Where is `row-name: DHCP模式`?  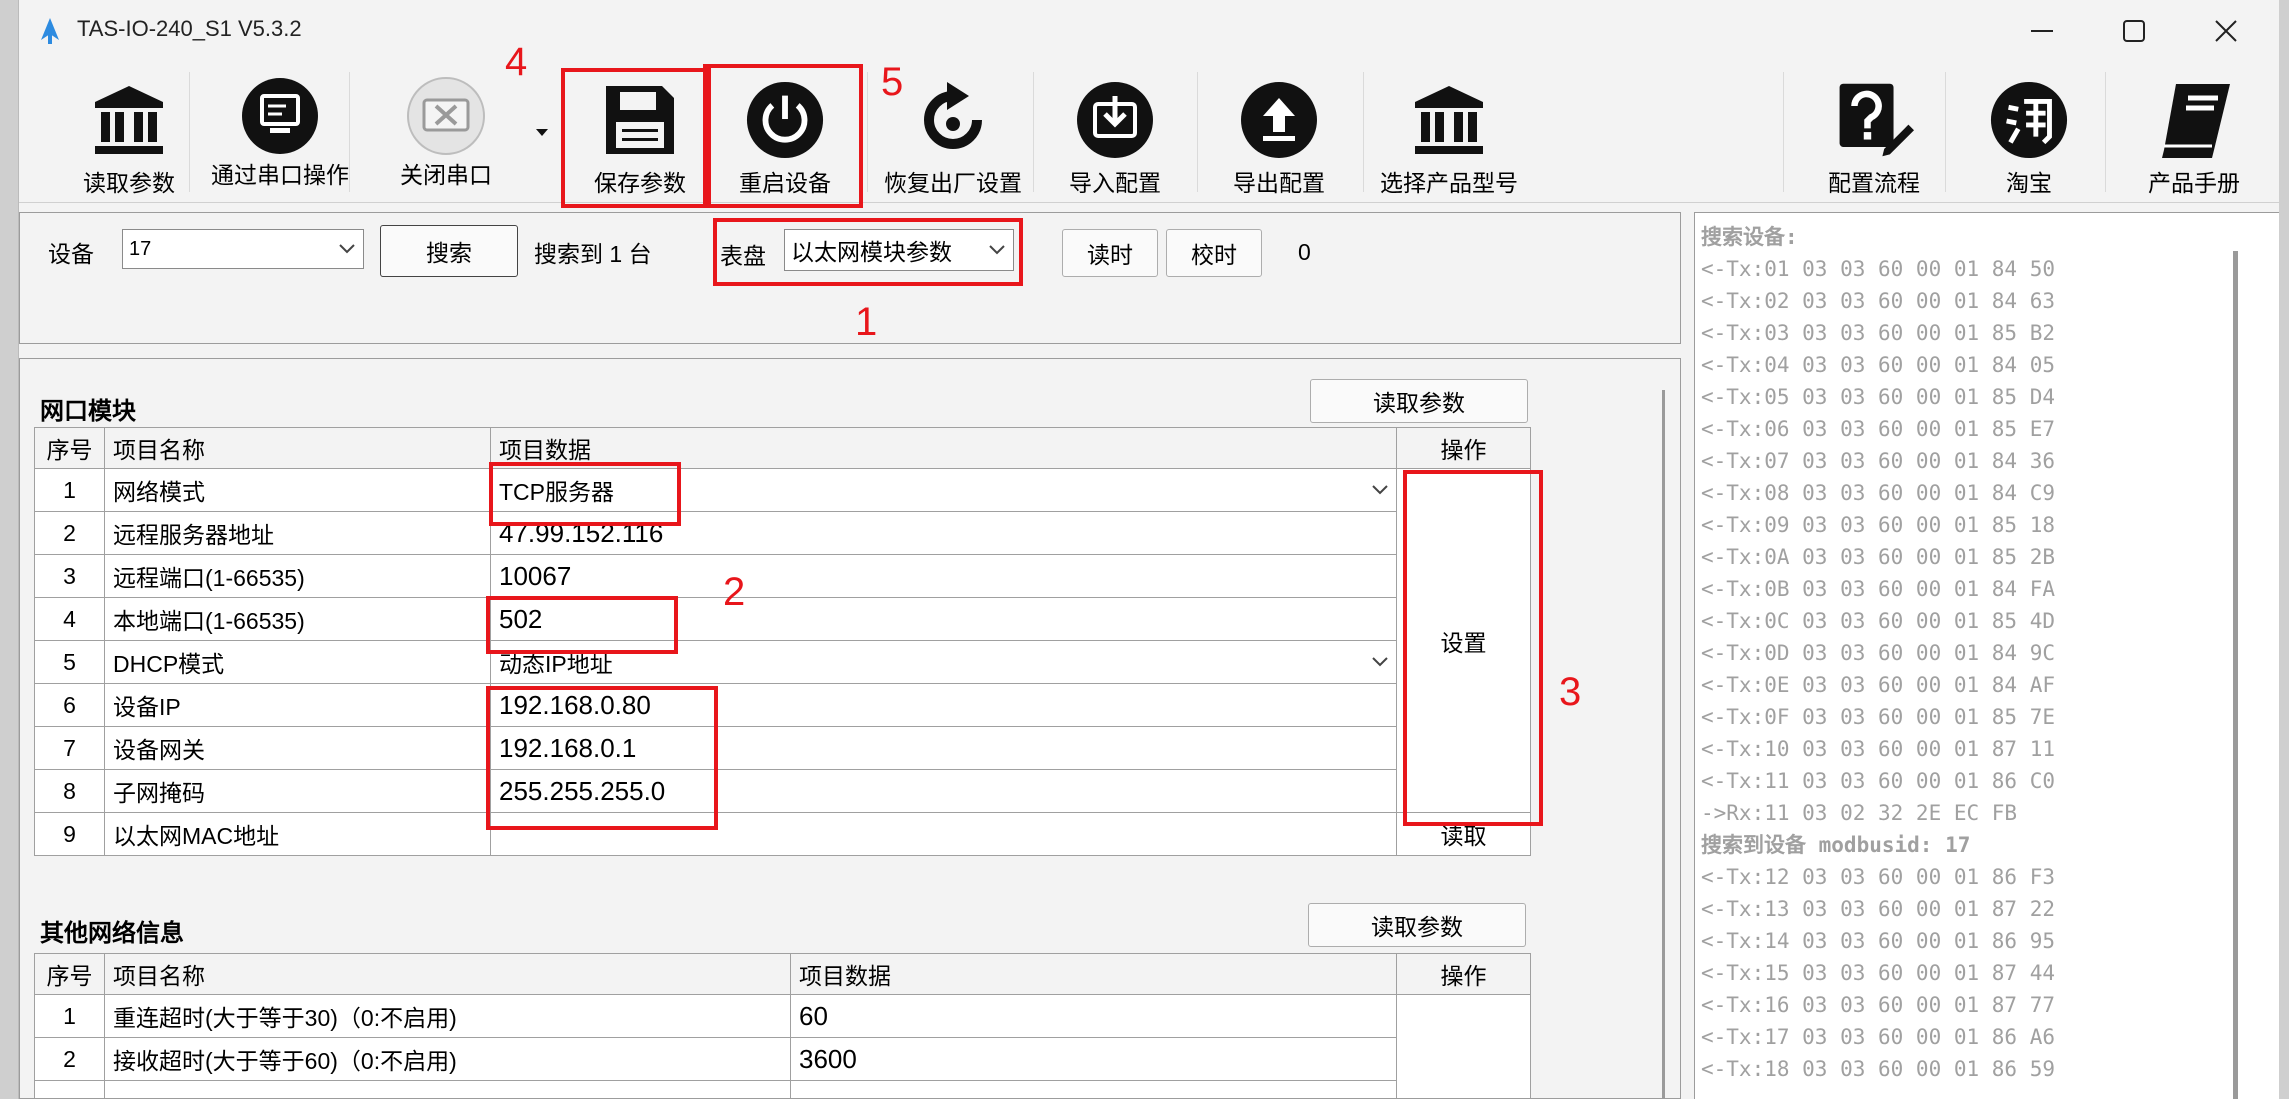
row-name: DHCP模式 is located at coordinates (297, 662).